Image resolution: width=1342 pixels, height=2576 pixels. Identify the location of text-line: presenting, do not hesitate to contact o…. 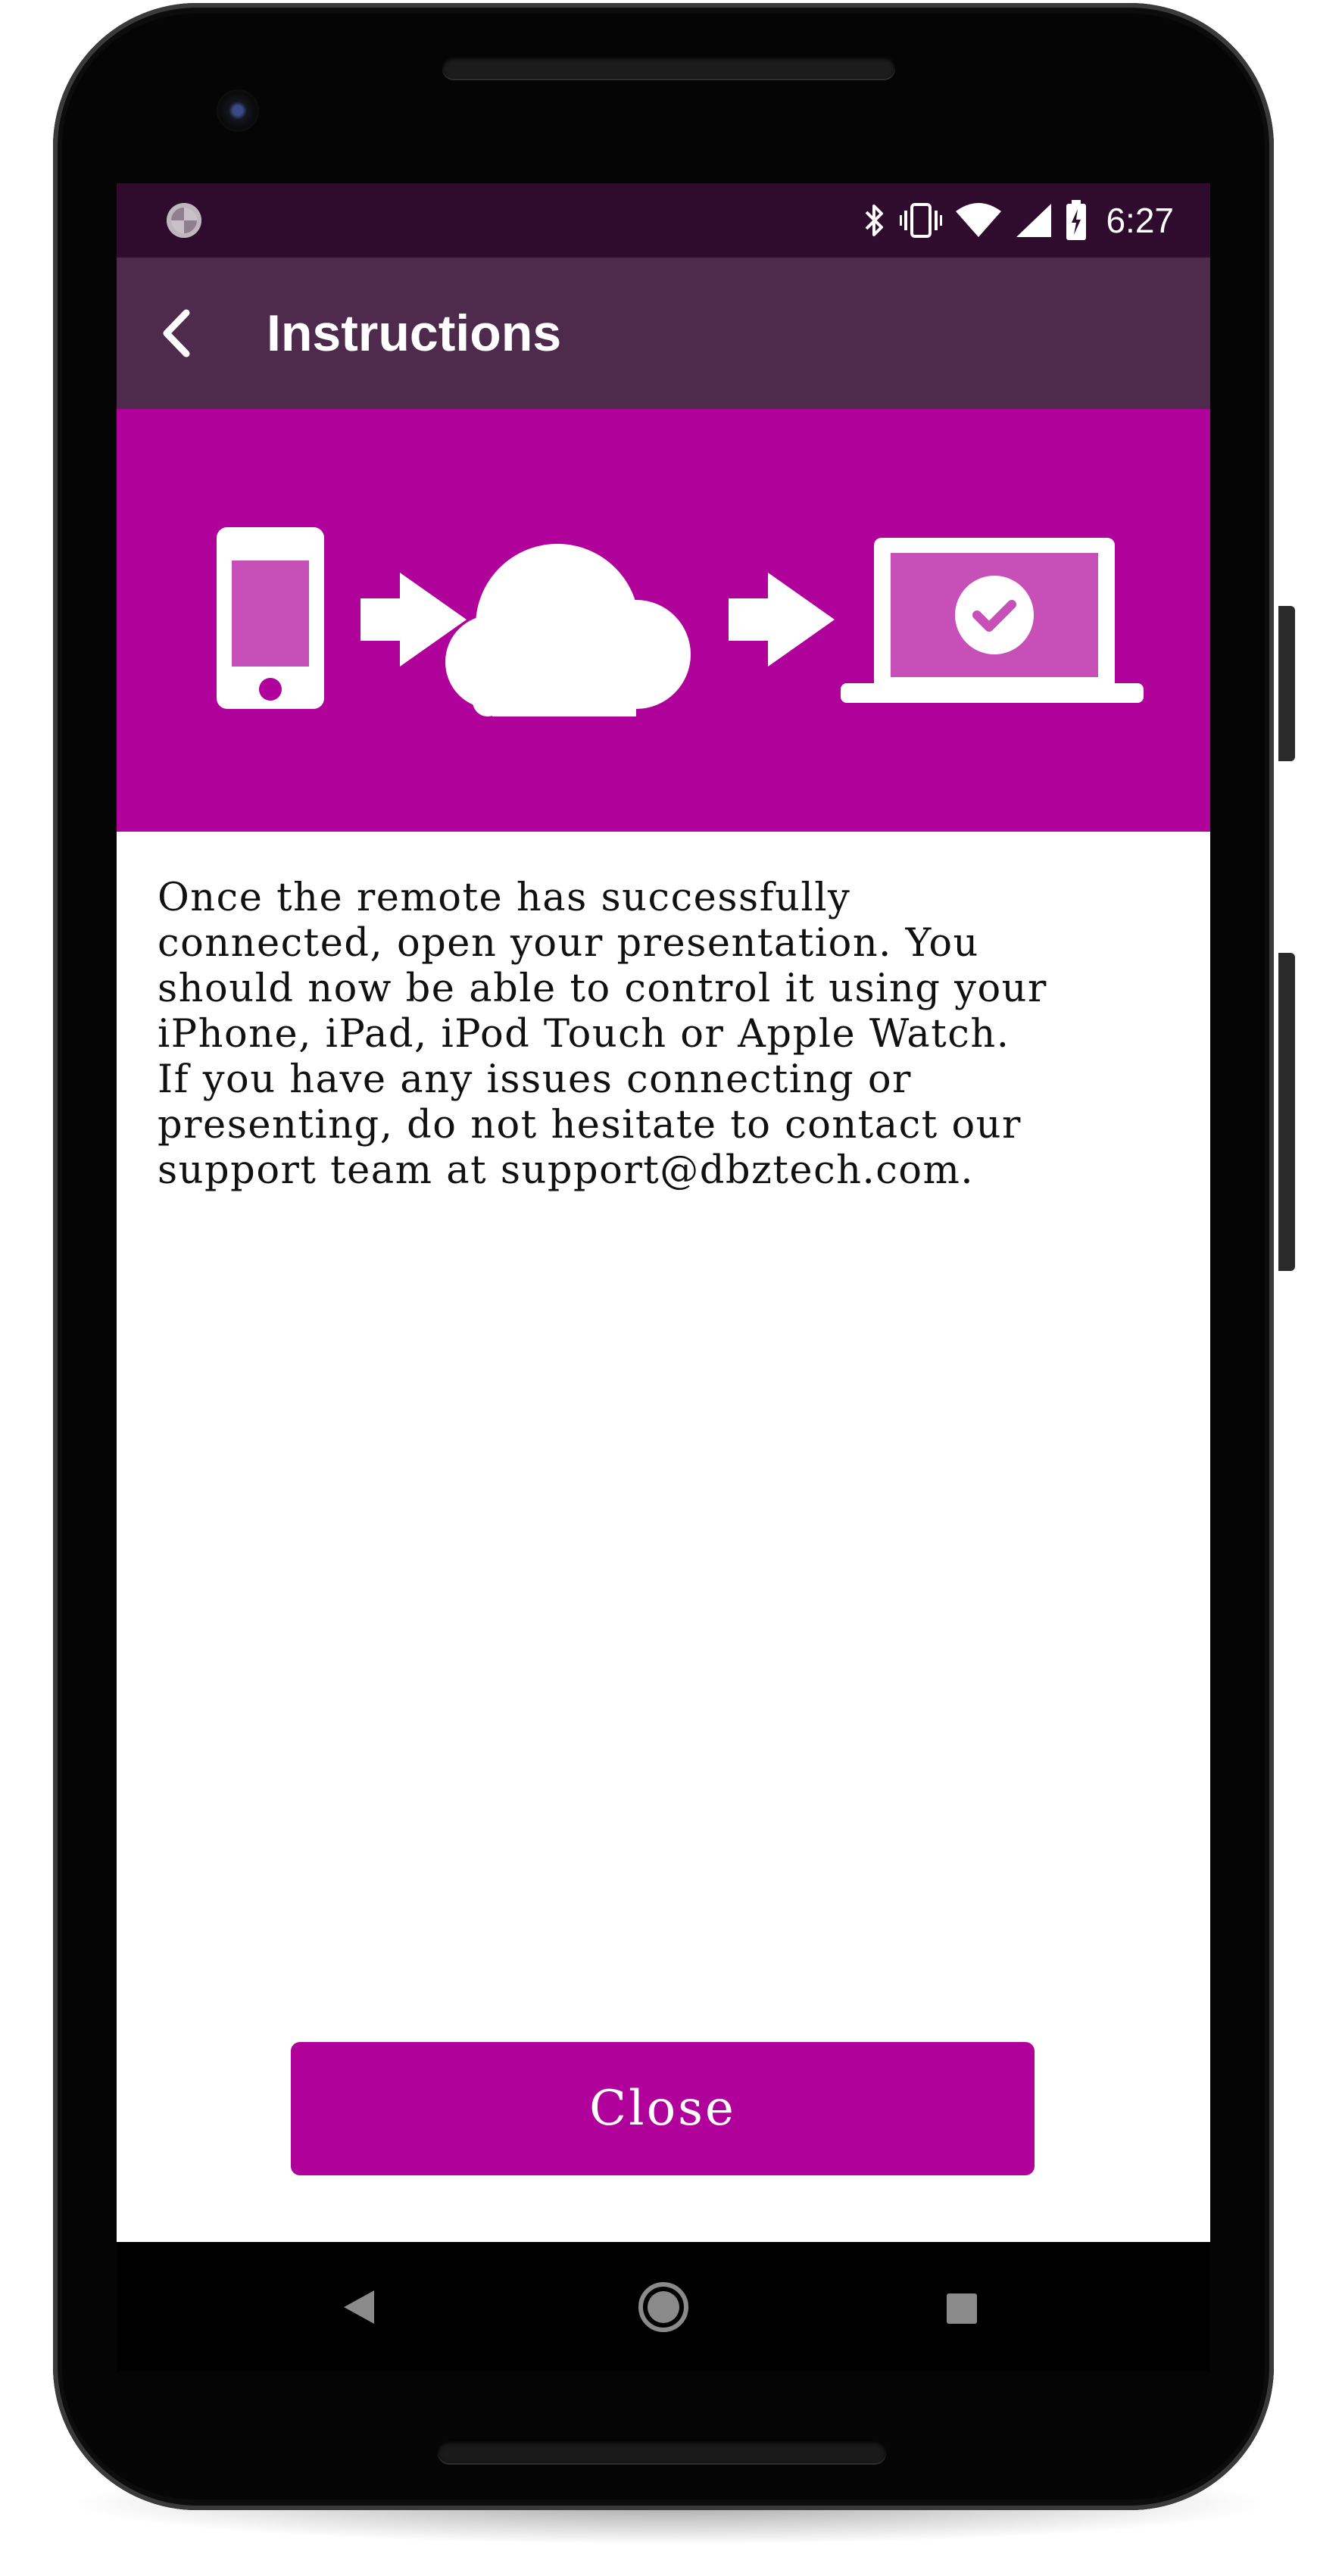
(590, 1125).